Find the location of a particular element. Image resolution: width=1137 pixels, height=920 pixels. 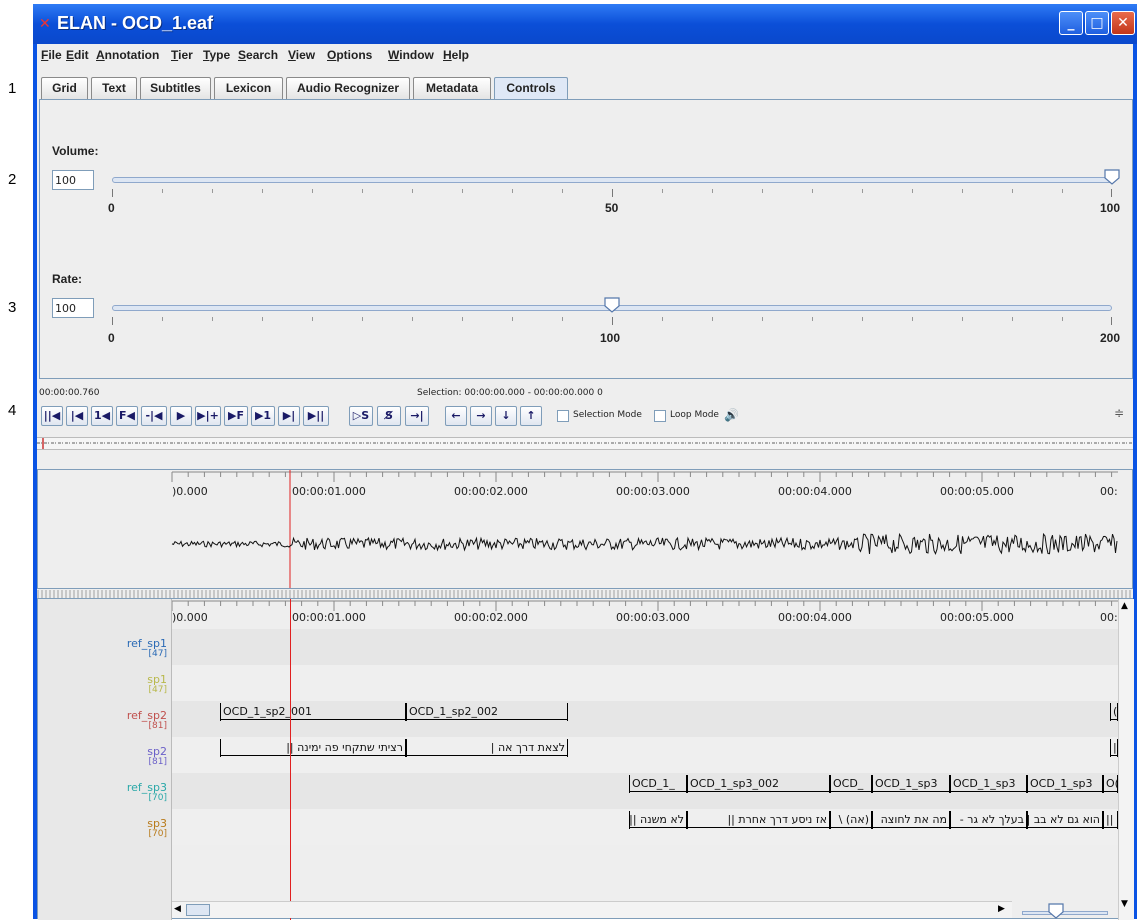

menu-tier: Tier is located at coordinates (182, 55).